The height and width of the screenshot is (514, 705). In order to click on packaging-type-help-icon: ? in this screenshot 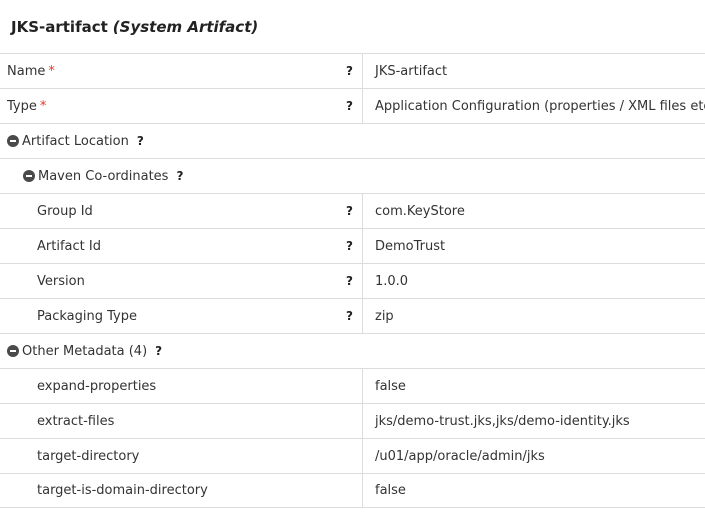, I will do `click(349, 316)`.